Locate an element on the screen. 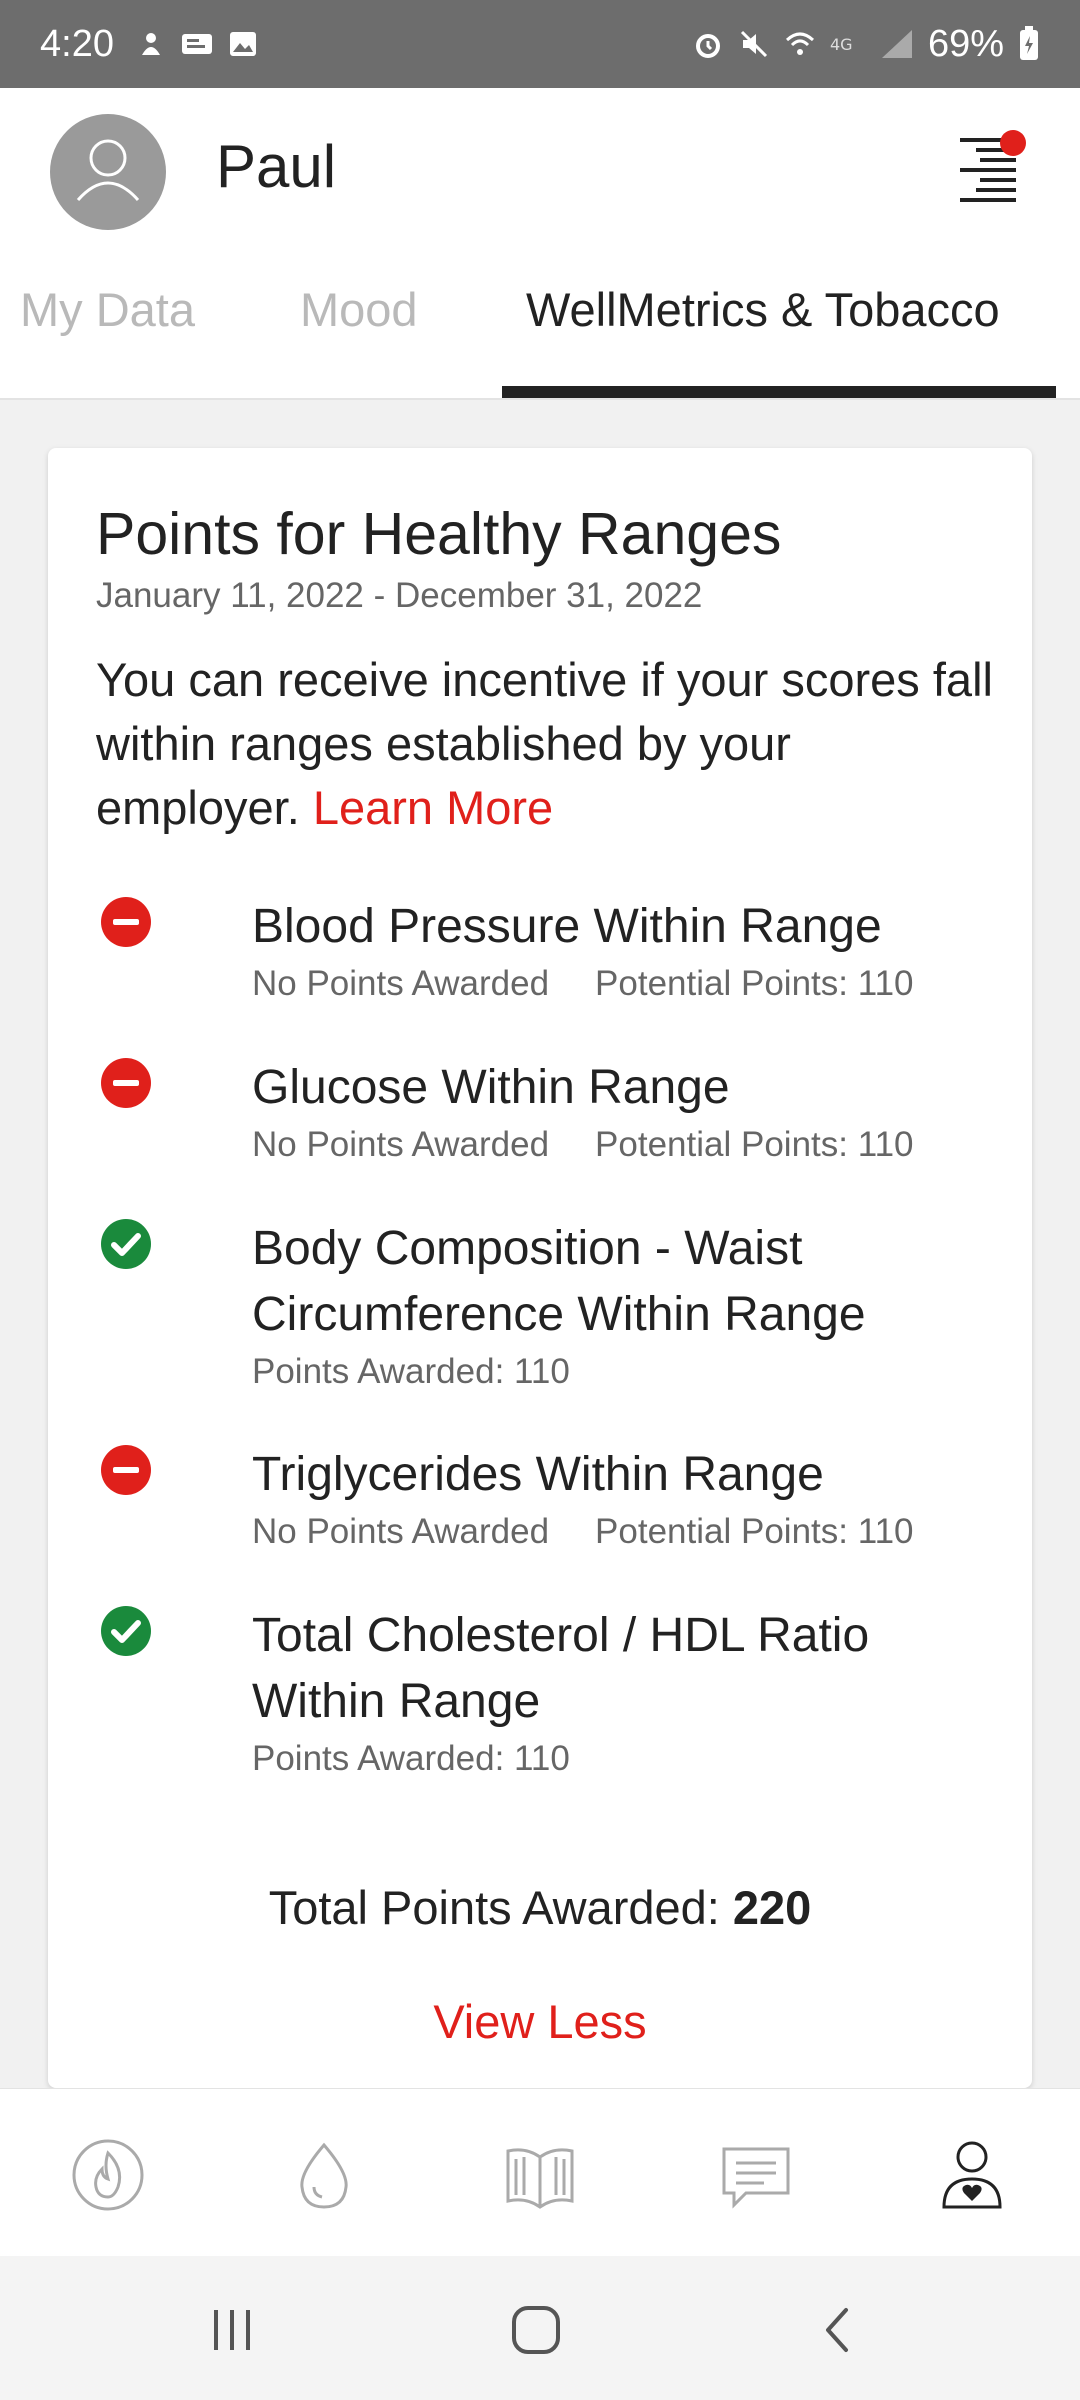  signal-icon is located at coordinates (896, 44).